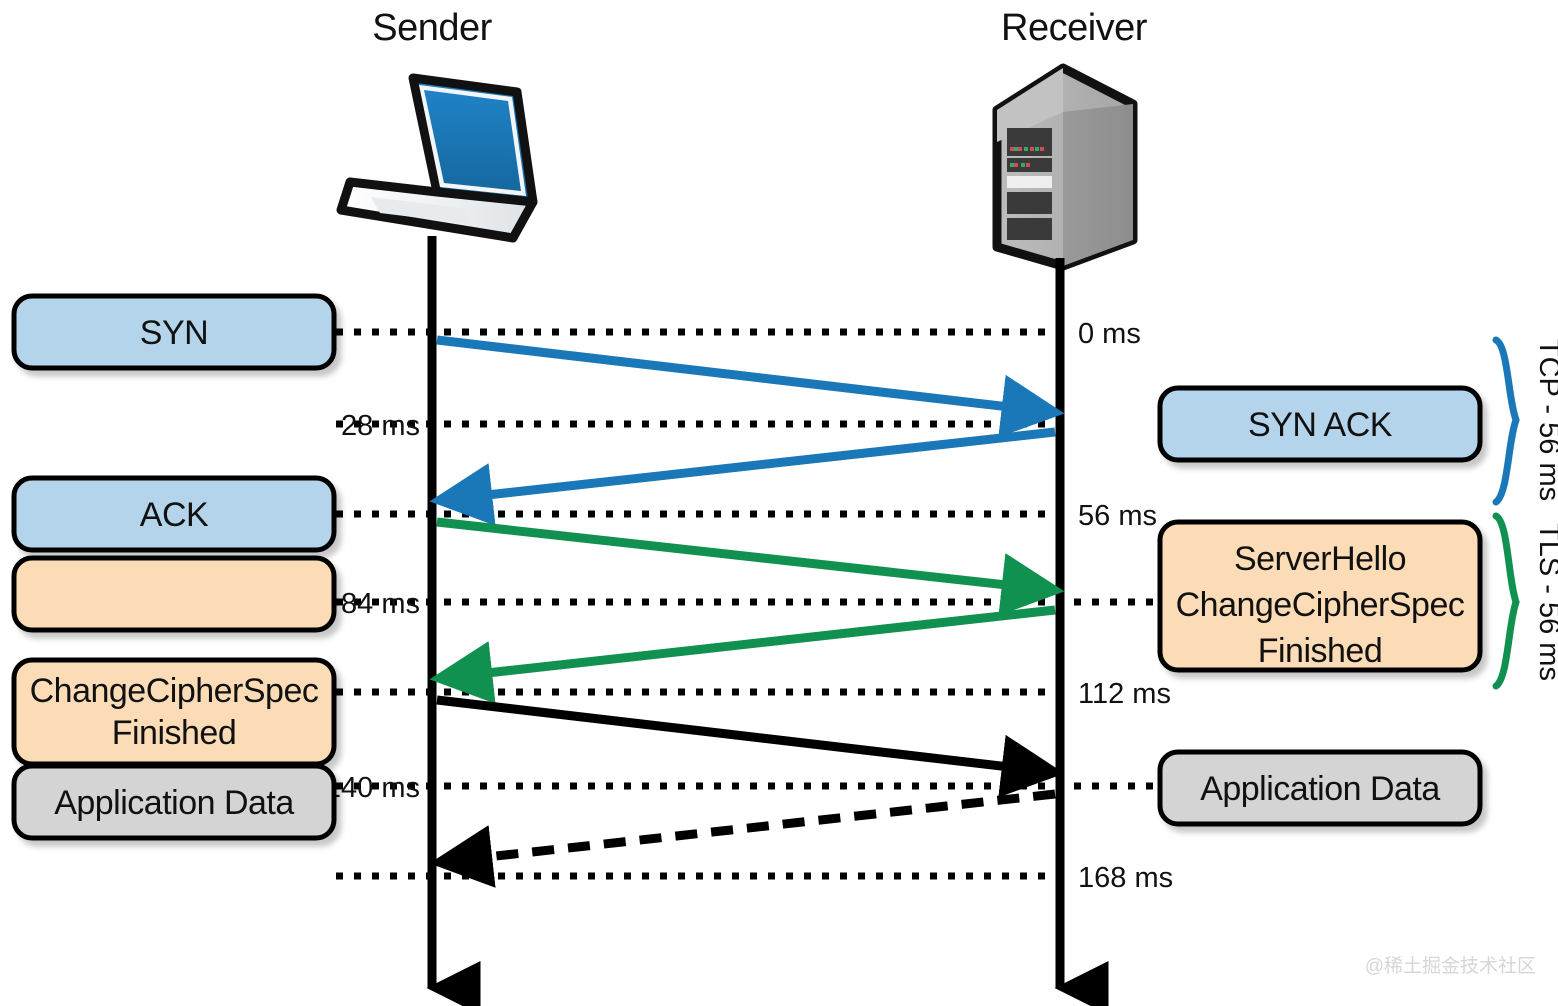 The height and width of the screenshot is (1006, 1558). I want to click on message-box-ack-label: ACK, so click(174, 515).